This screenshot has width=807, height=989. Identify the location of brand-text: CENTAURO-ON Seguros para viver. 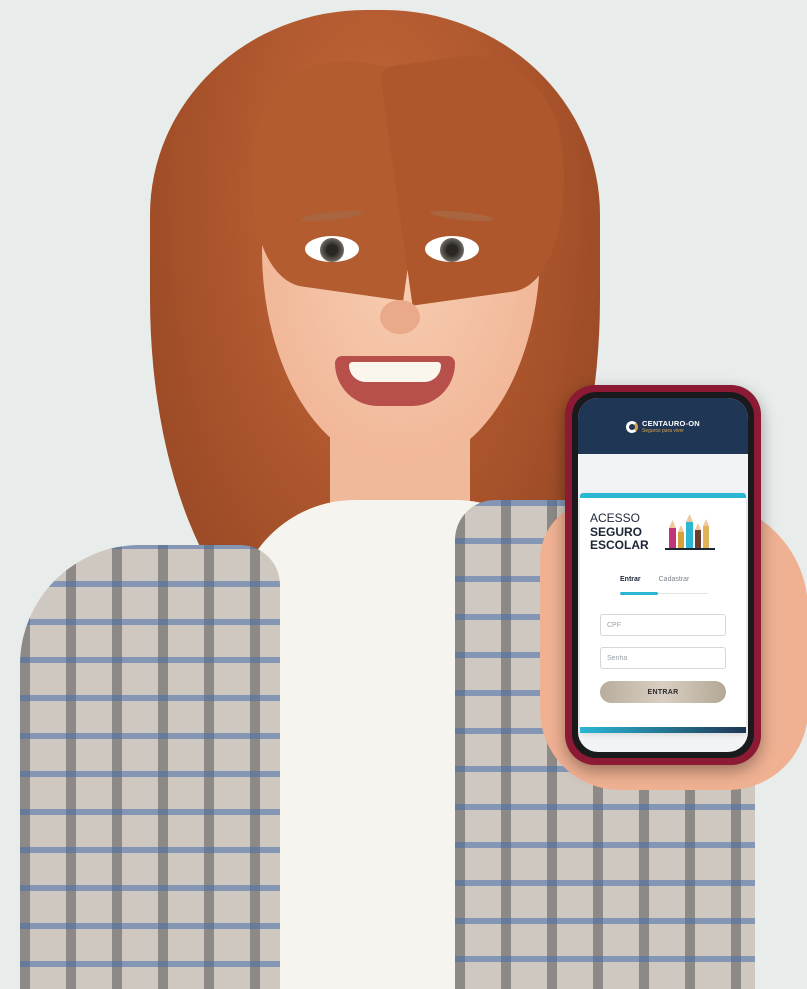
(671, 427).